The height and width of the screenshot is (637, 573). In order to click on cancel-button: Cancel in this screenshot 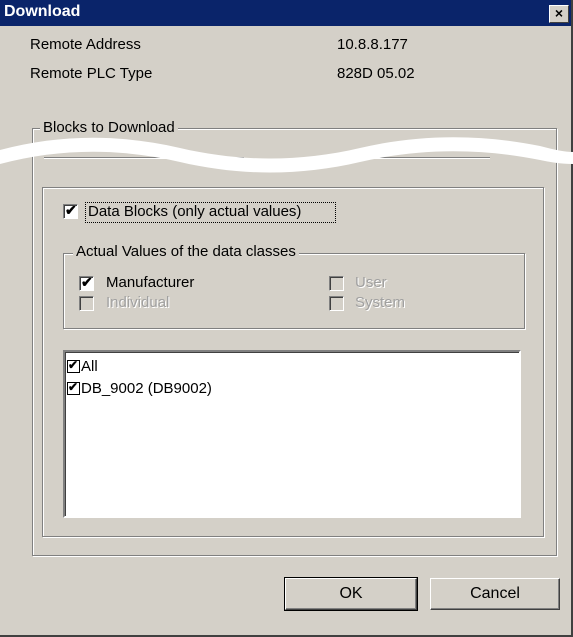, I will do `click(495, 594)`.